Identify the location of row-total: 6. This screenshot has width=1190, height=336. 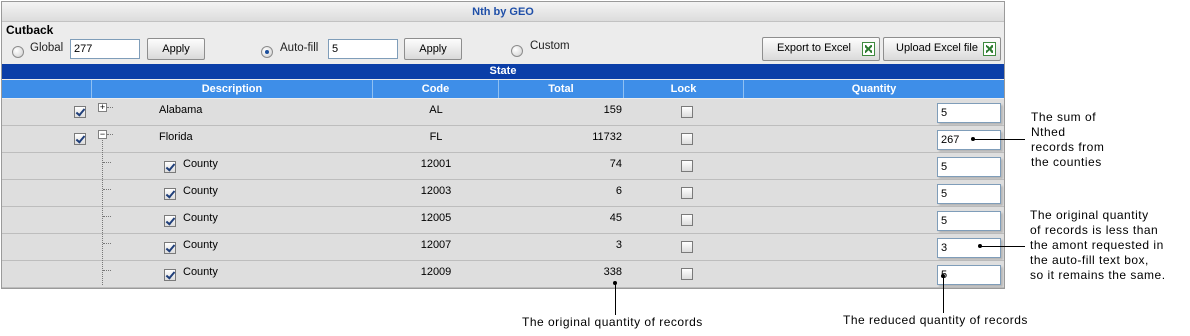
(618, 191).